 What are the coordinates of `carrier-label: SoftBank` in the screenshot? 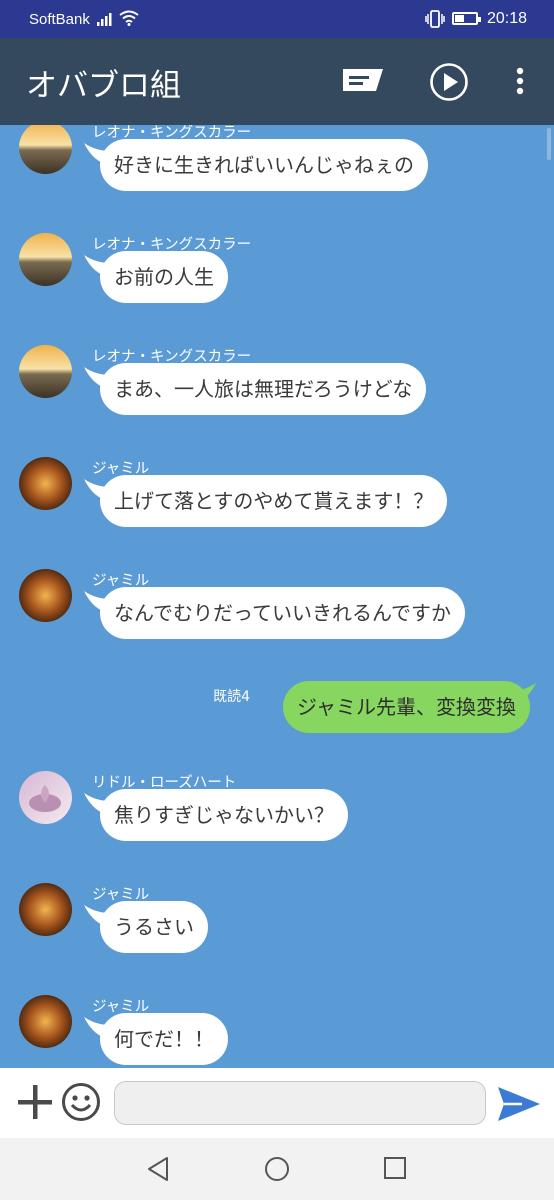 It's located at (59, 19).